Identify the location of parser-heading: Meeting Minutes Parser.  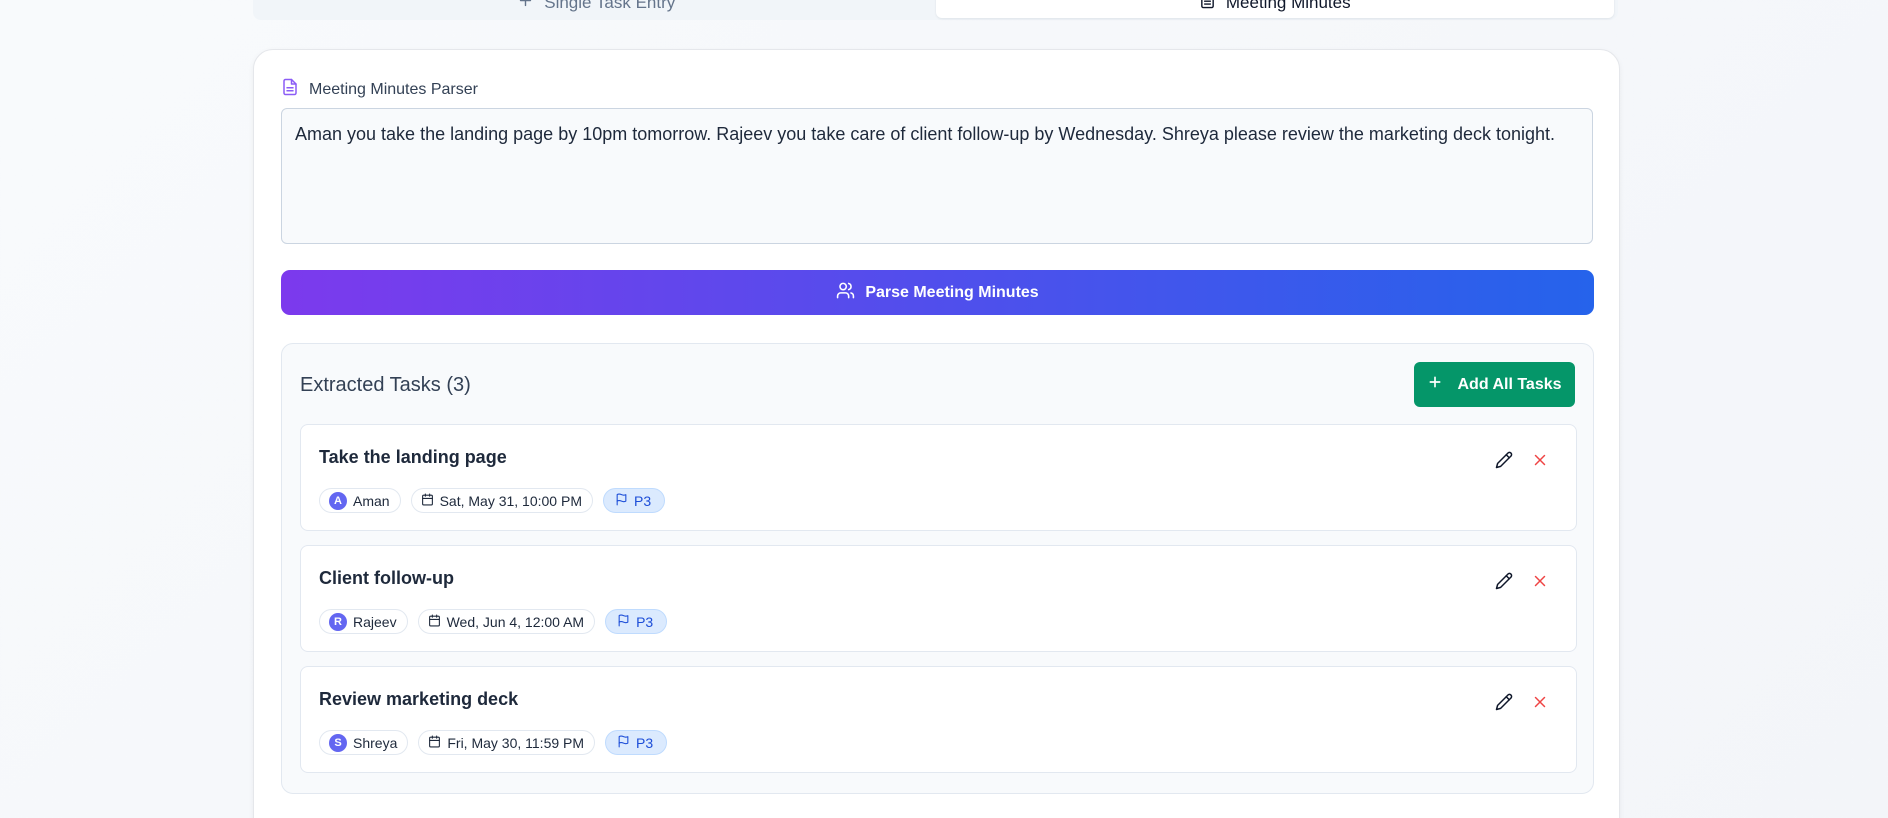
(379, 89).